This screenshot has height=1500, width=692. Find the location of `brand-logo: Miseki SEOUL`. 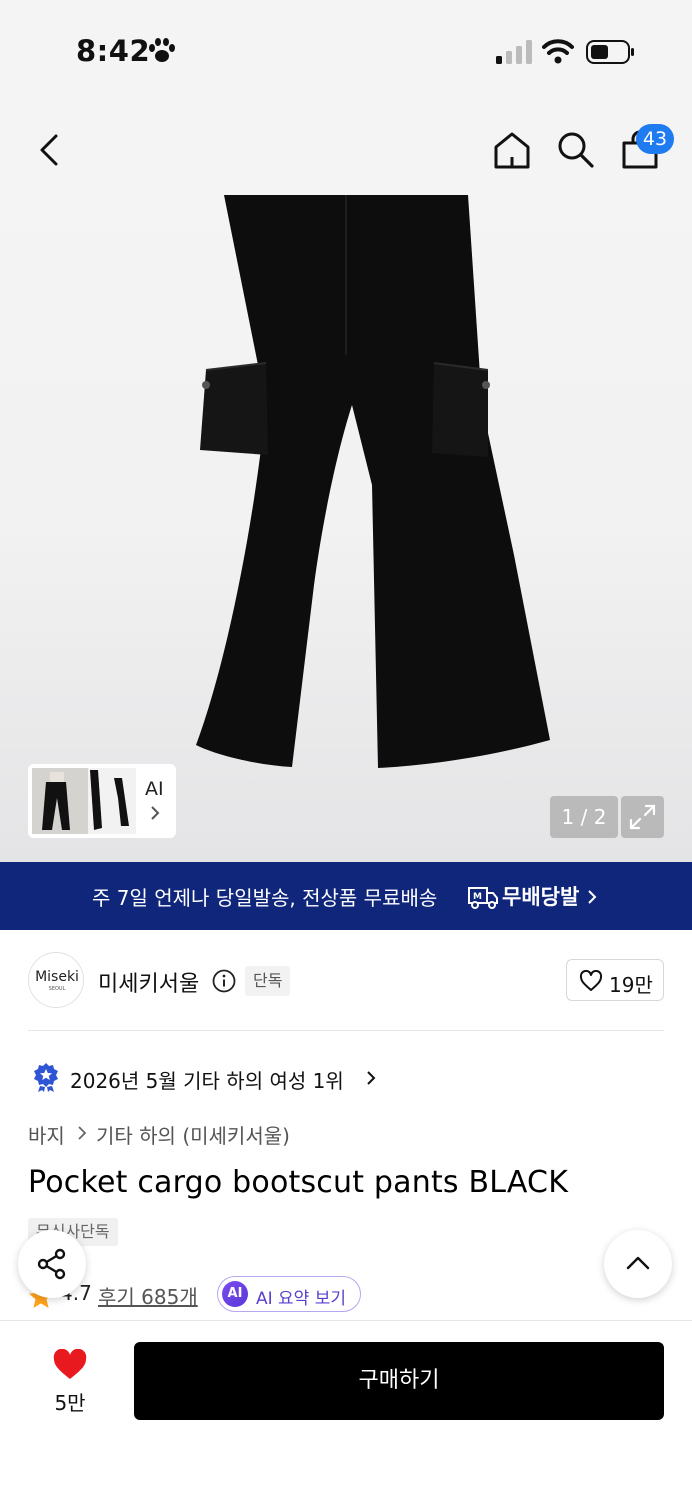

brand-logo: Miseki SEOUL is located at coordinates (56, 980).